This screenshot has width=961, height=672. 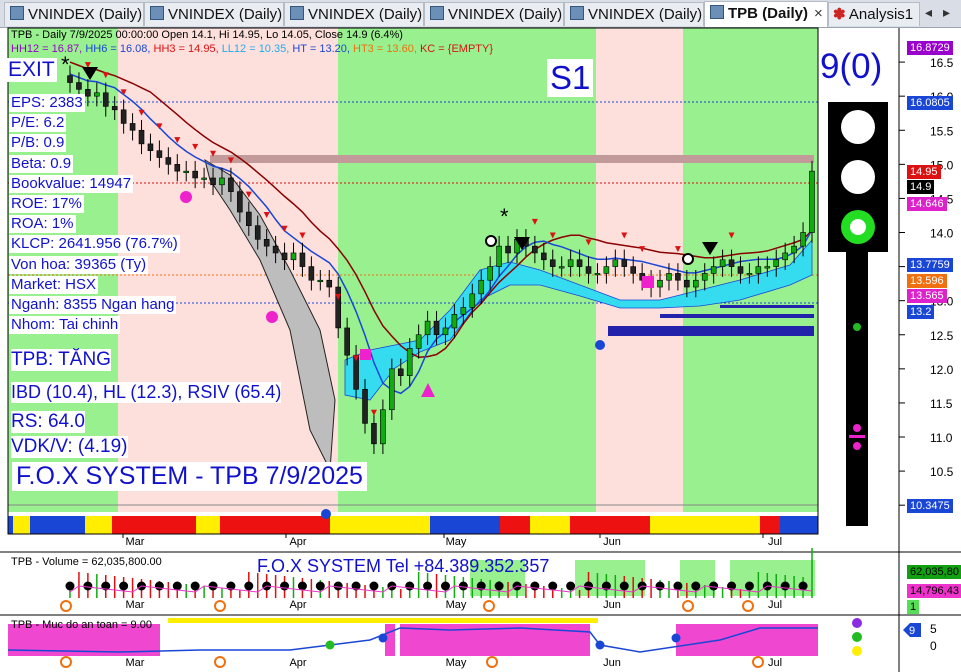 What do you see at coordinates (512, 159) in the screenshot?
I see `resistance-band` at bounding box center [512, 159].